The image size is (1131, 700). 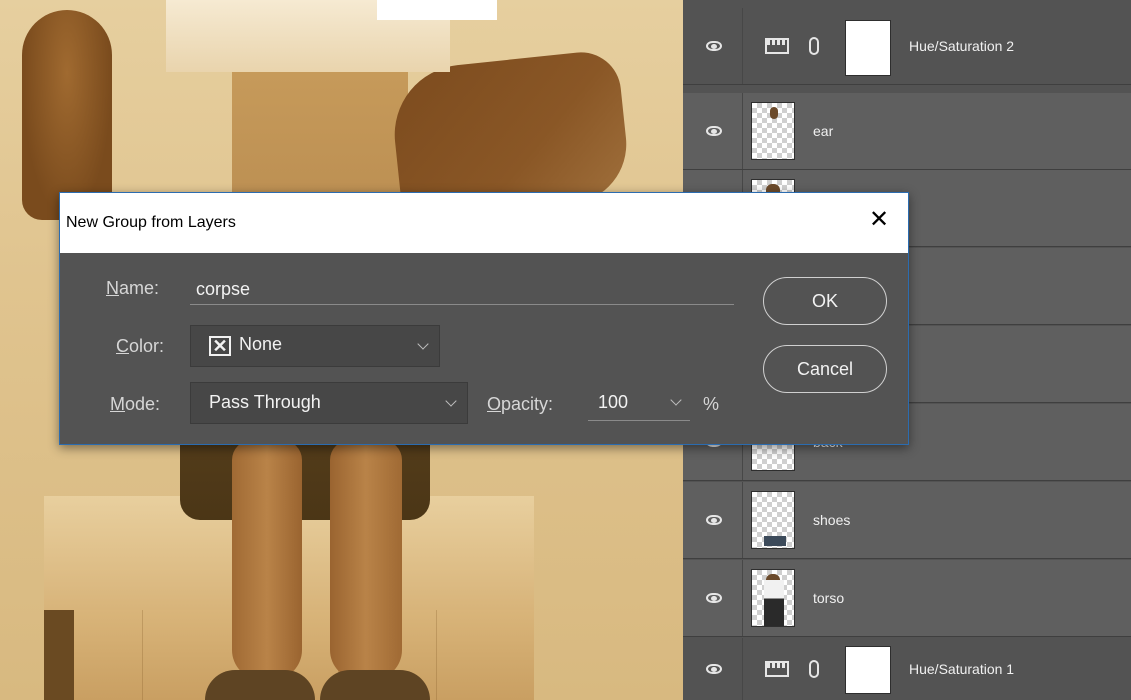 What do you see at coordinates (267, 560) in the screenshot?
I see `left-leg-image` at bounding box center [267, 560].